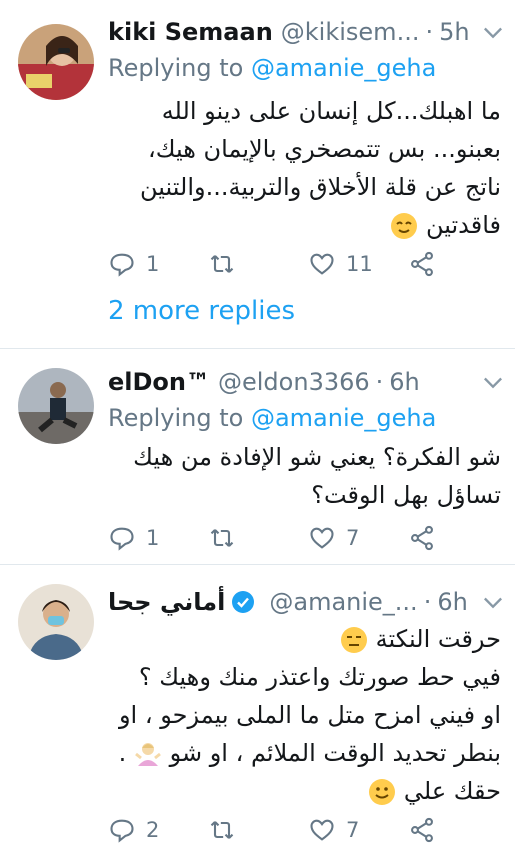 This screenshot has width=515, height=852. Describe the element at coordinates (153, 830) in the screenshot. I see `reply-count: 2` at that location.